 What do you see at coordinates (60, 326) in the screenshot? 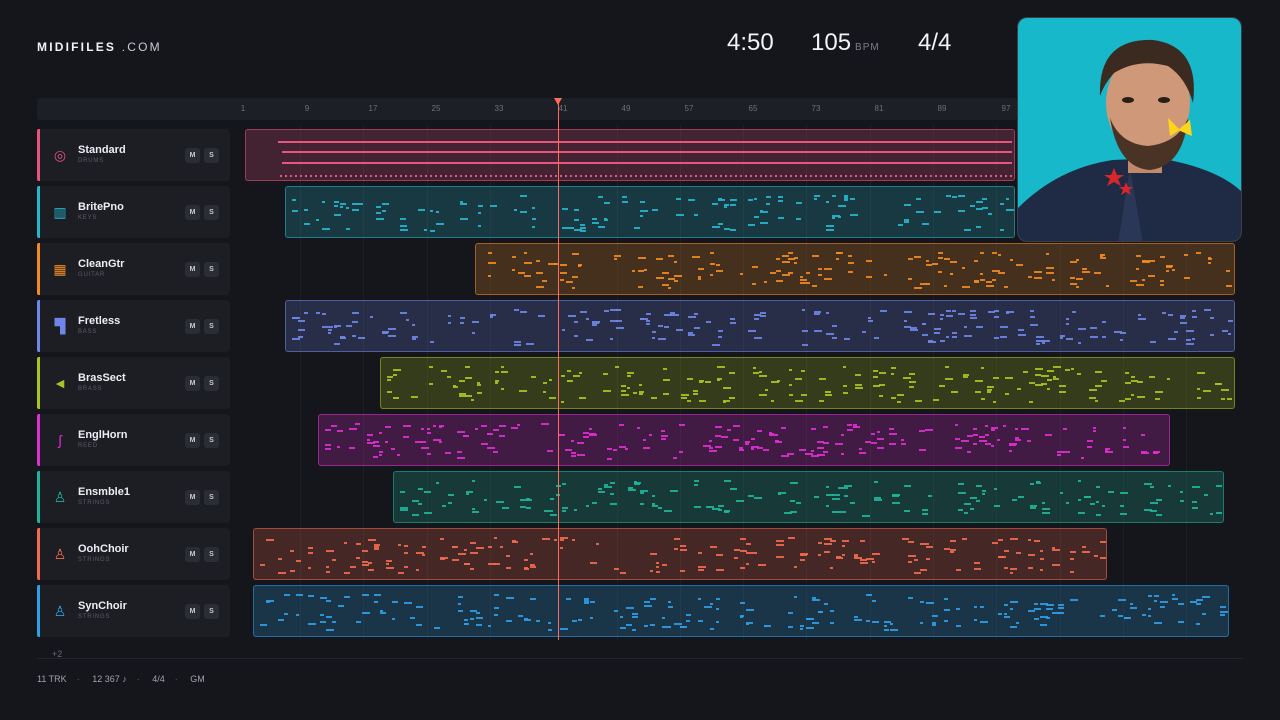
I see `bass-icon: ▜` at bounding box center [60, 326].